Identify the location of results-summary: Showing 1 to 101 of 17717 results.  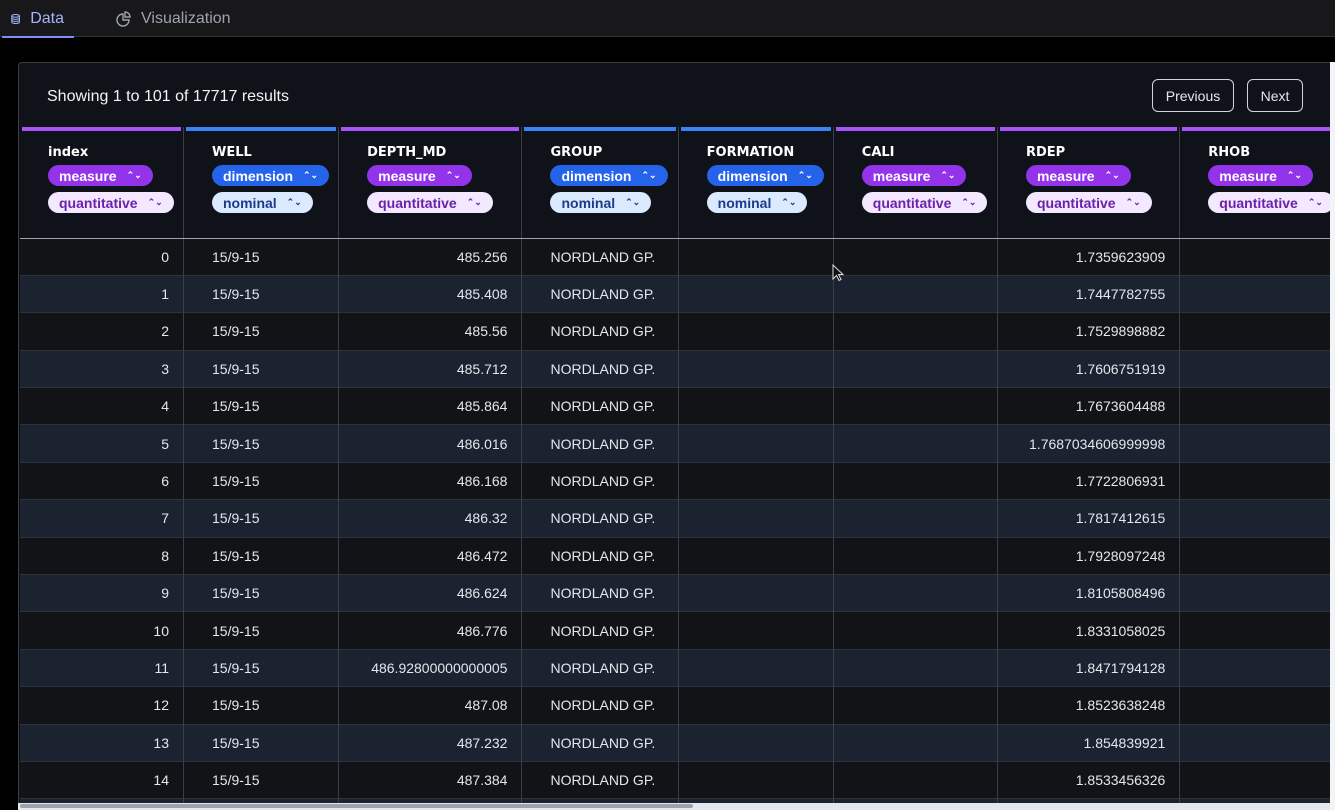
(168, 96).